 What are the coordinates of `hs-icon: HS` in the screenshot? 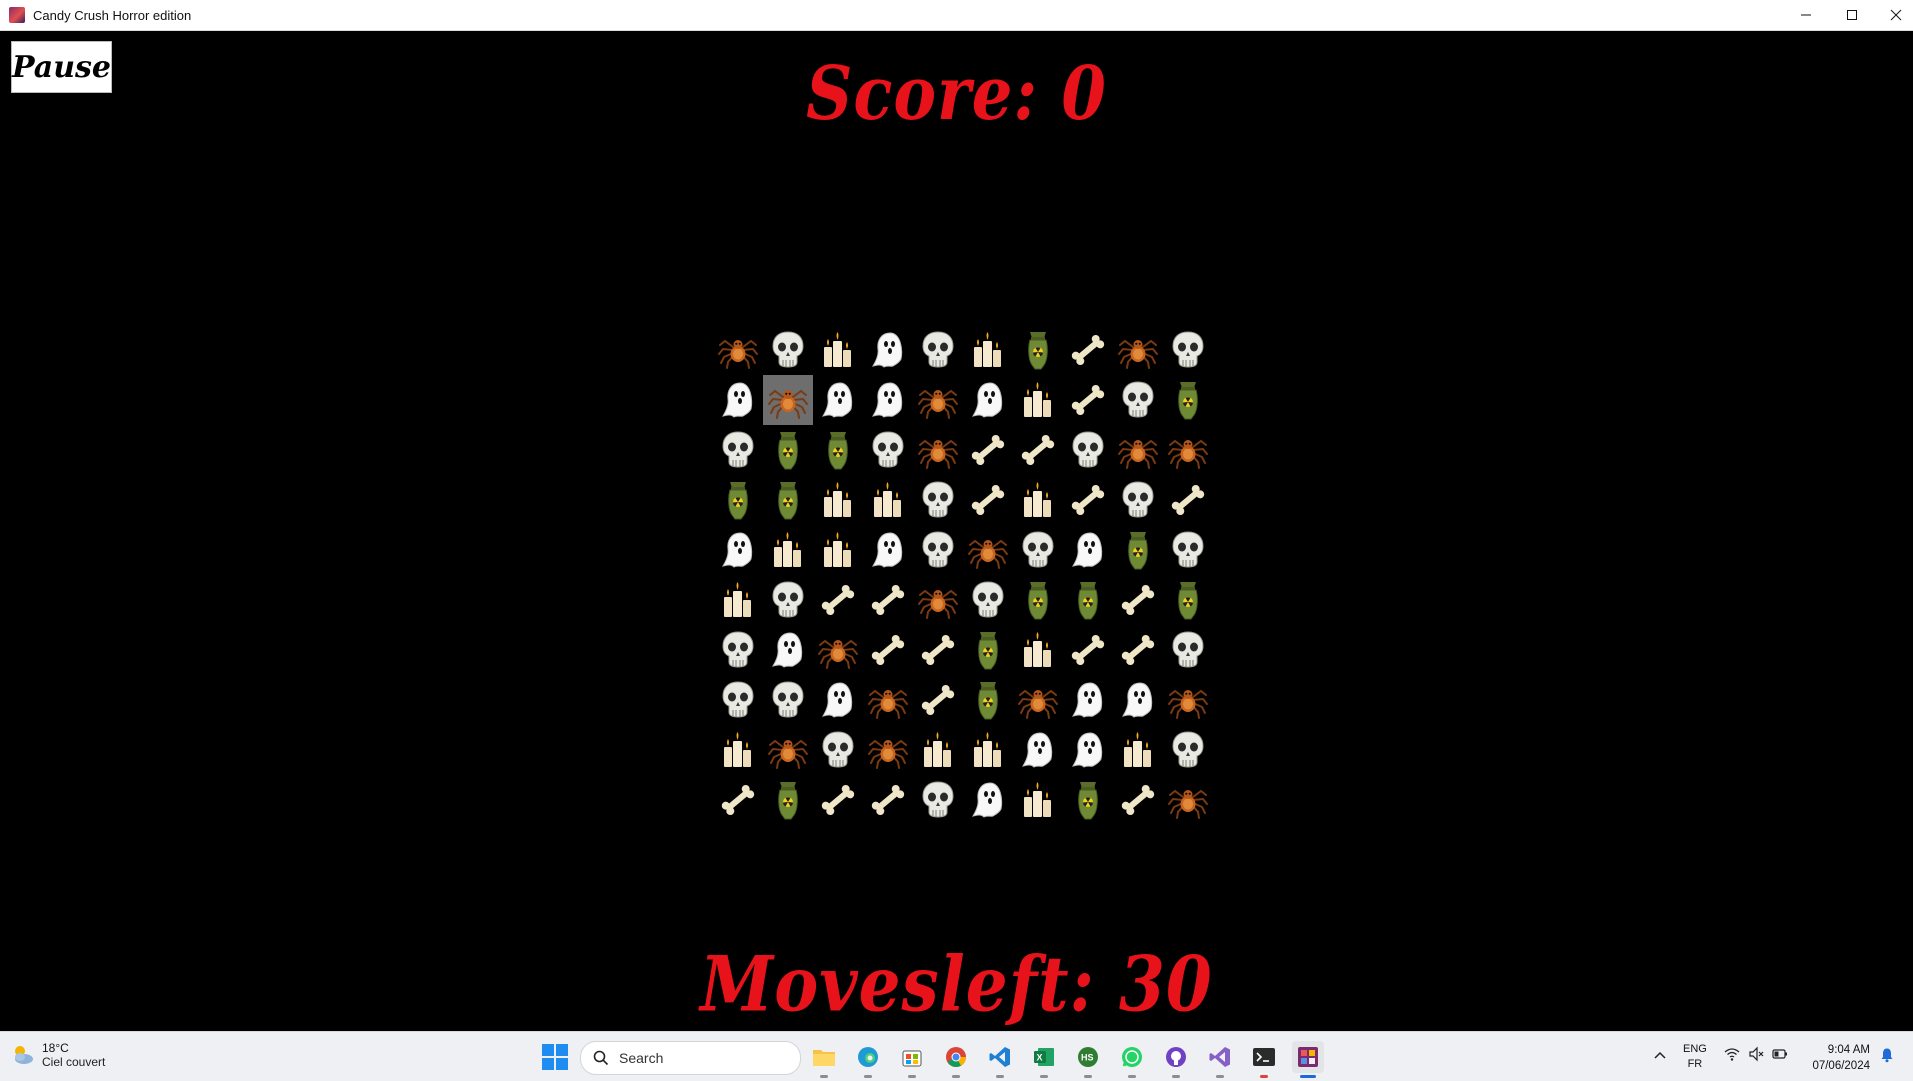 It's located at (1088, 1059).